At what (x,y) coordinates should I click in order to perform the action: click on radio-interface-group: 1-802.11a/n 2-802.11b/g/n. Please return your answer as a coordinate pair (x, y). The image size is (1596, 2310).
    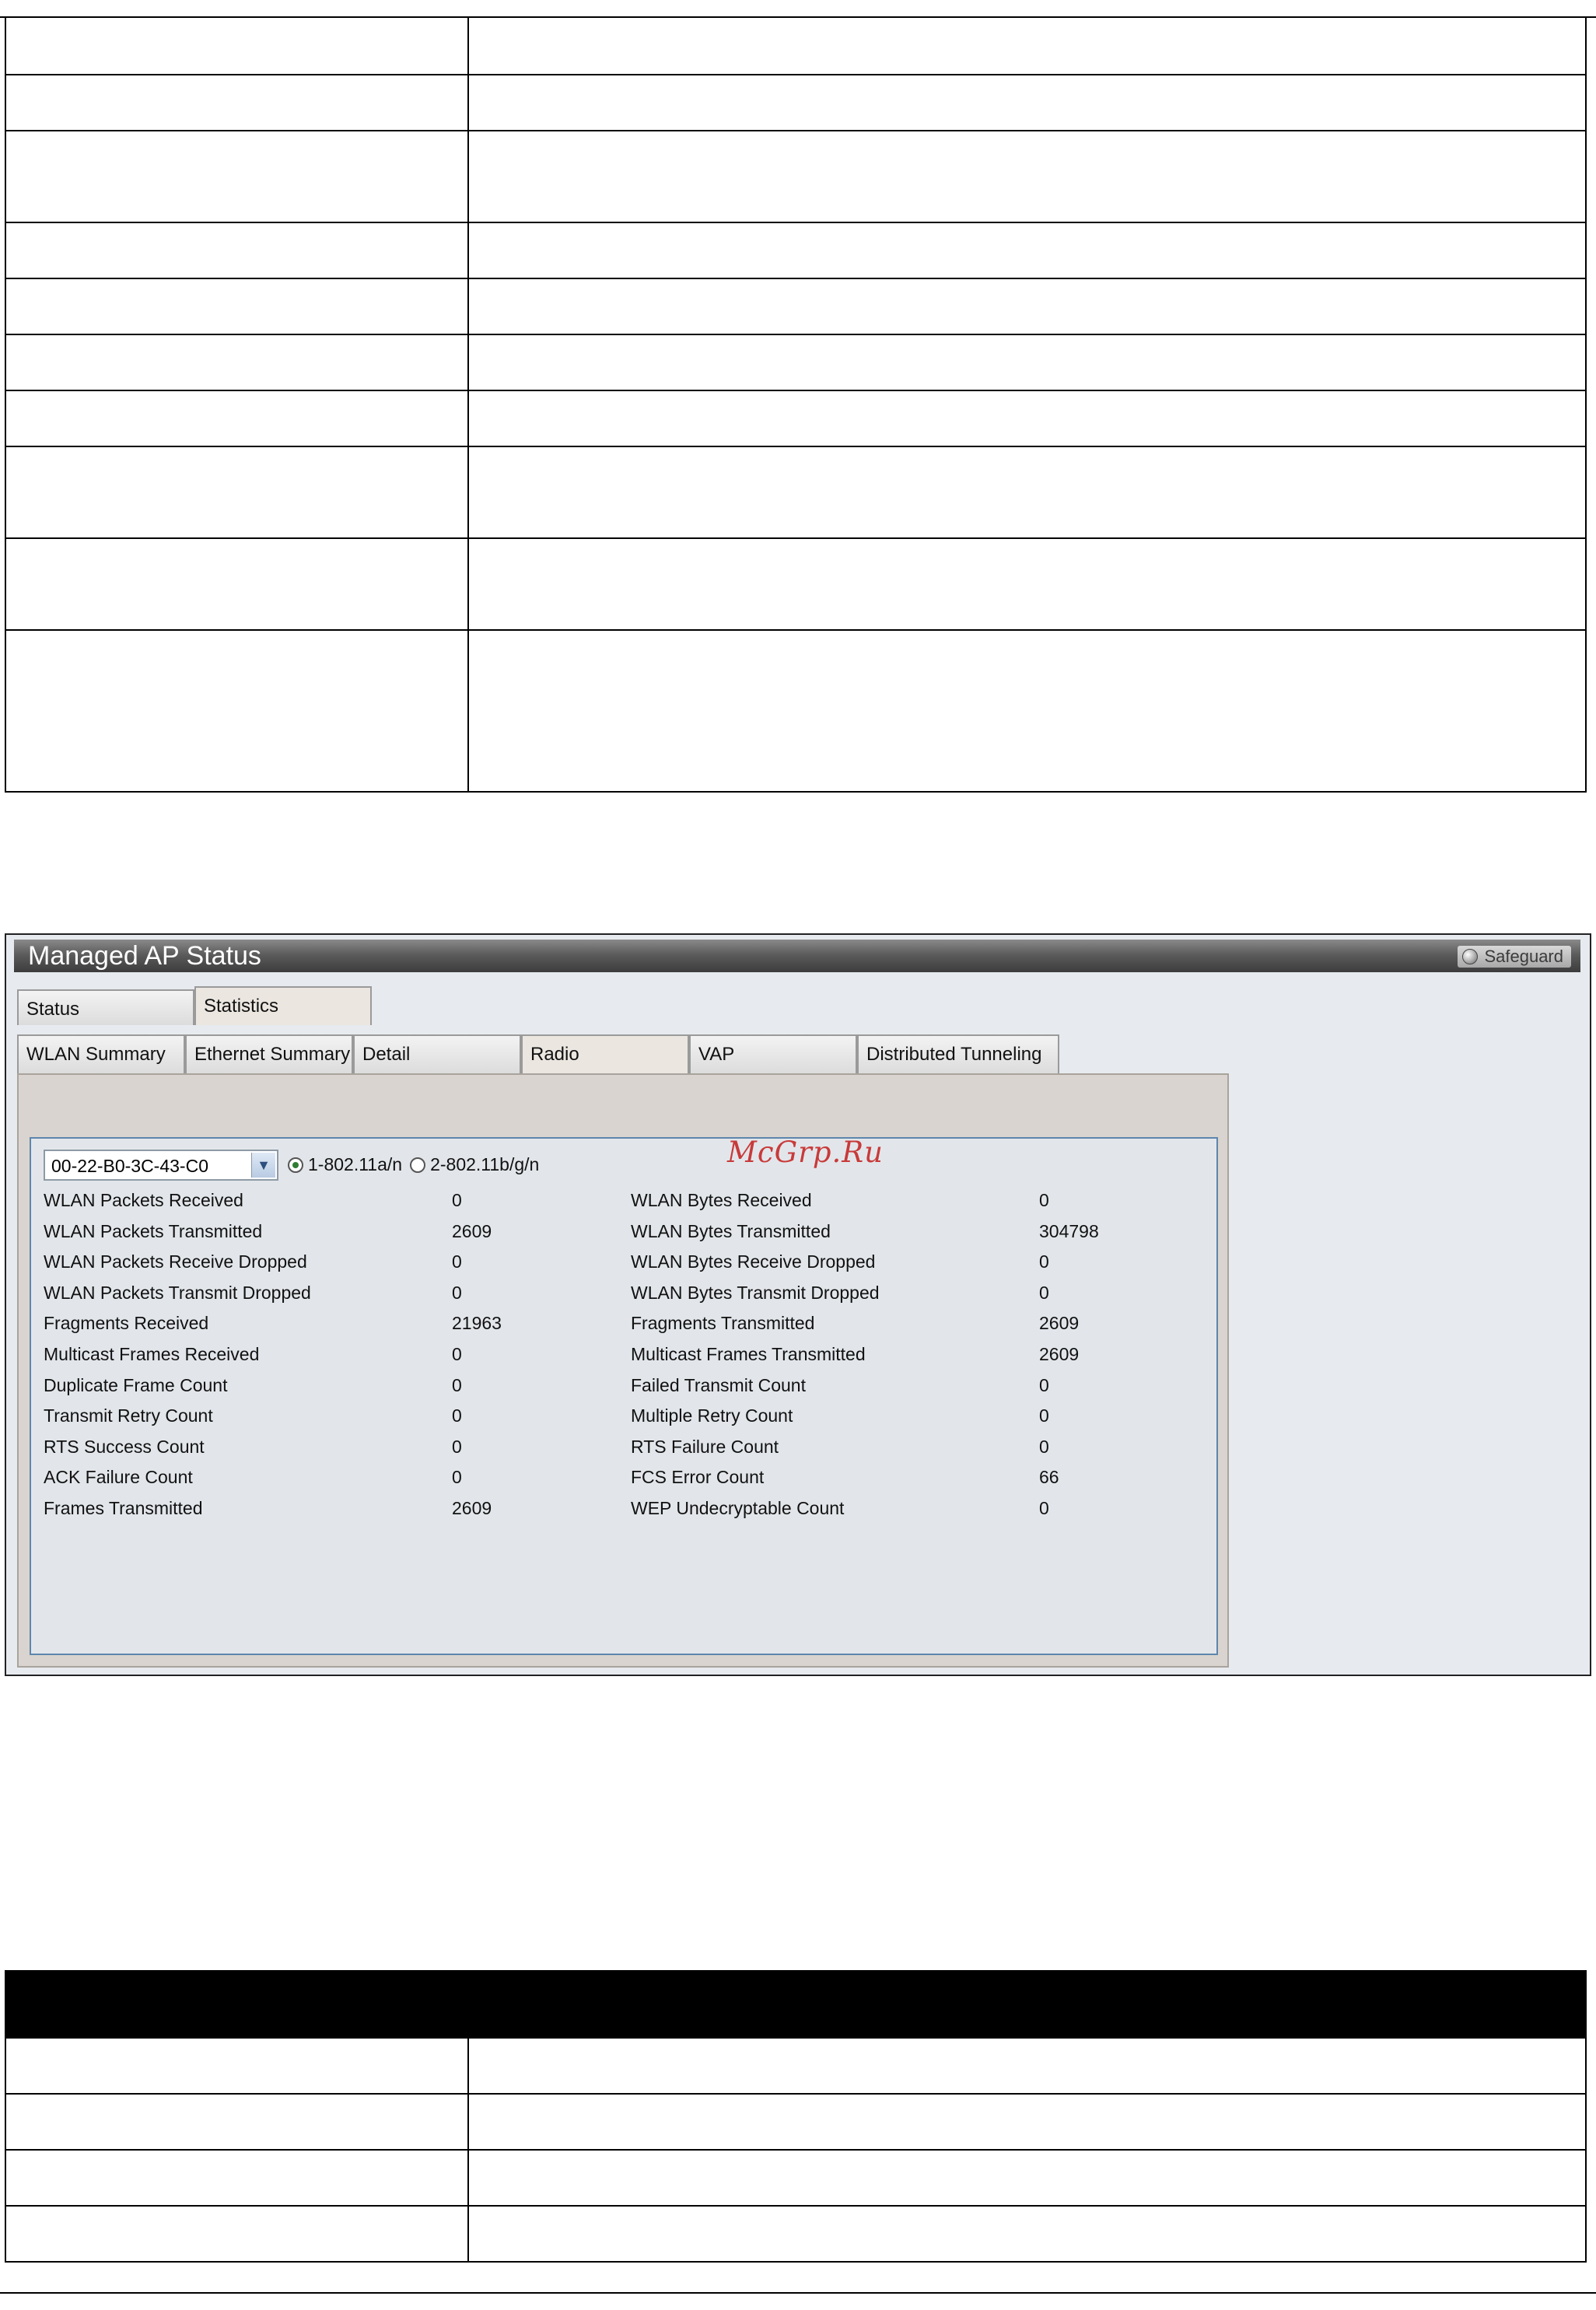
    Looking at the image, I should click on (418, 1164).